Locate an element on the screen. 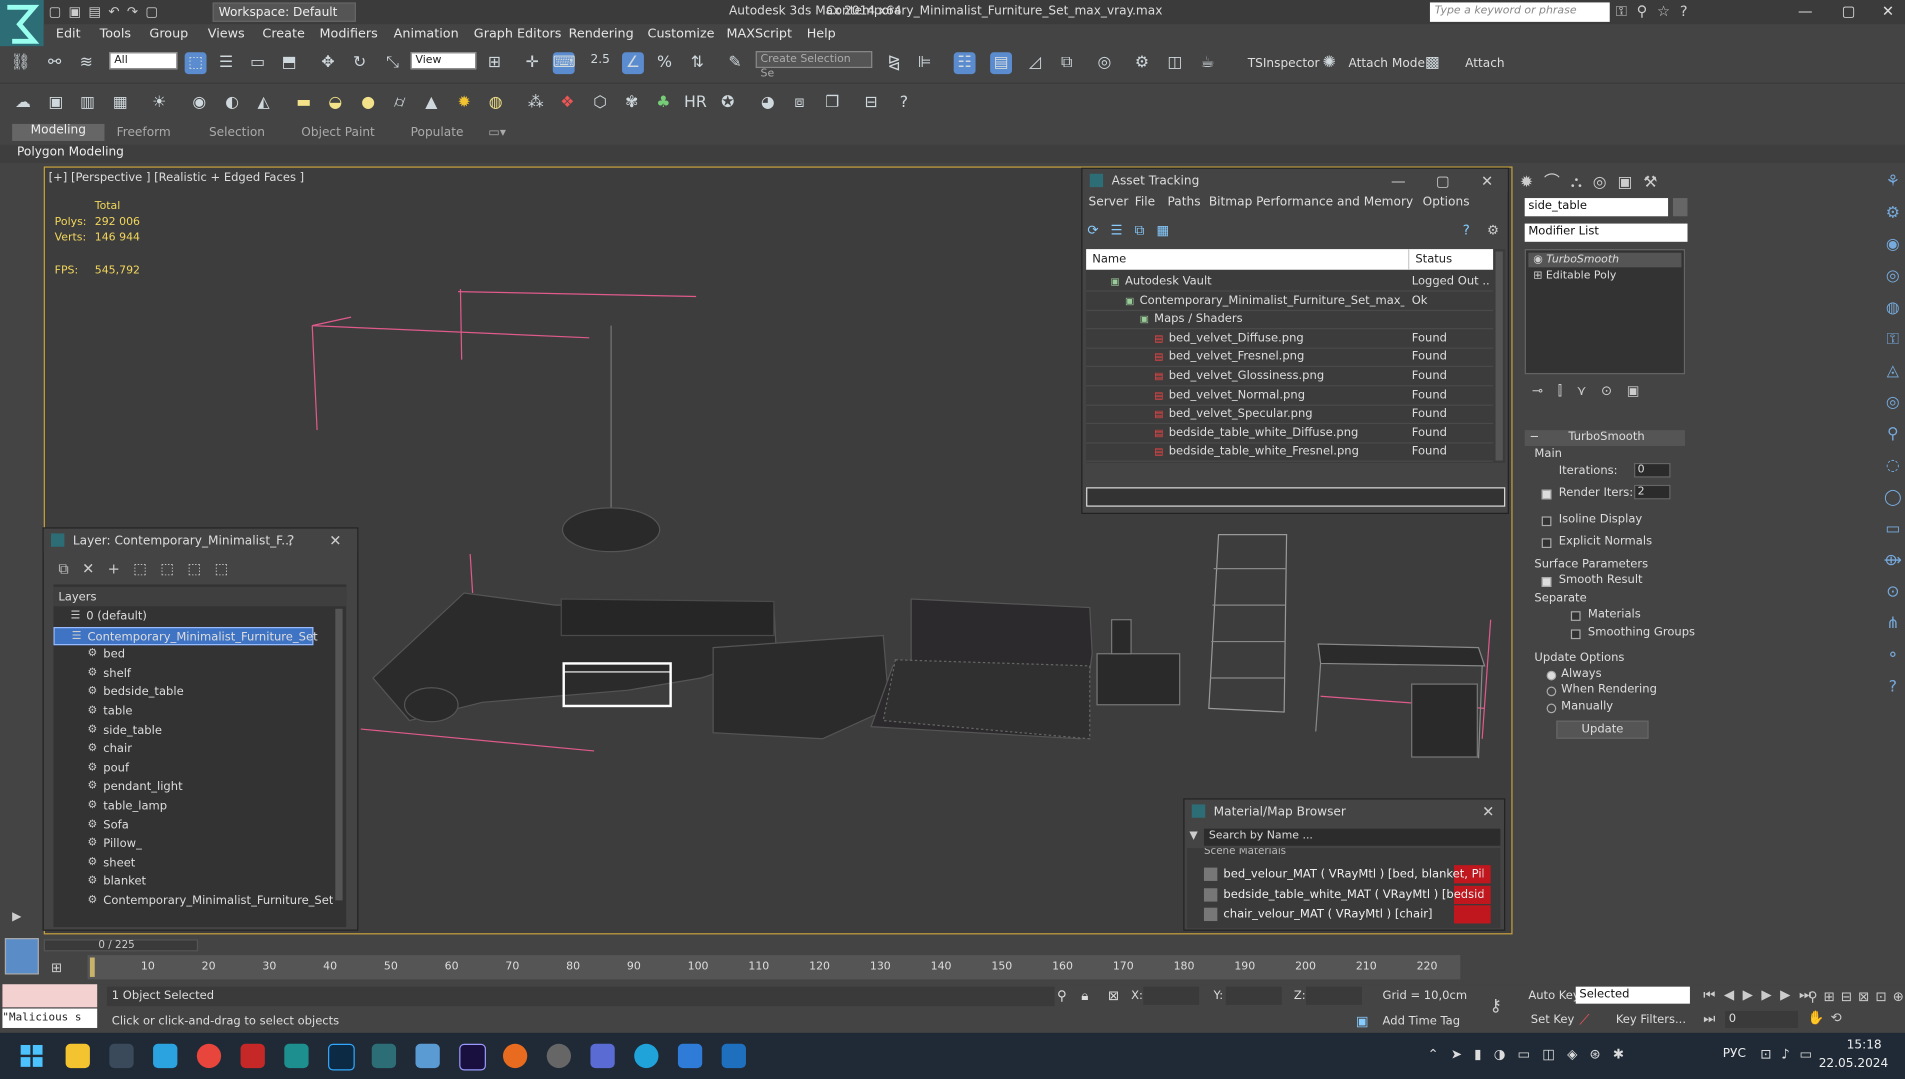 The height and width of the screenshot is (1079, 1905). layer-row: ⚙ table is located at coordinates (192, 711).